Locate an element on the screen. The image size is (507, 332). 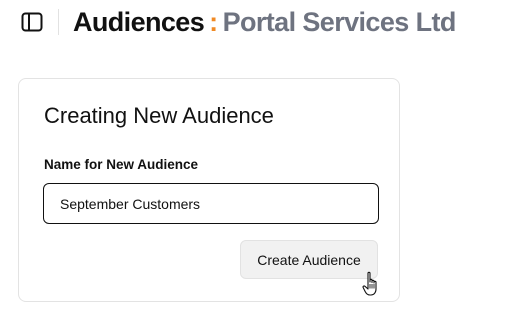
create-audience-button: Create Audience is located at coordinates (309, 259).